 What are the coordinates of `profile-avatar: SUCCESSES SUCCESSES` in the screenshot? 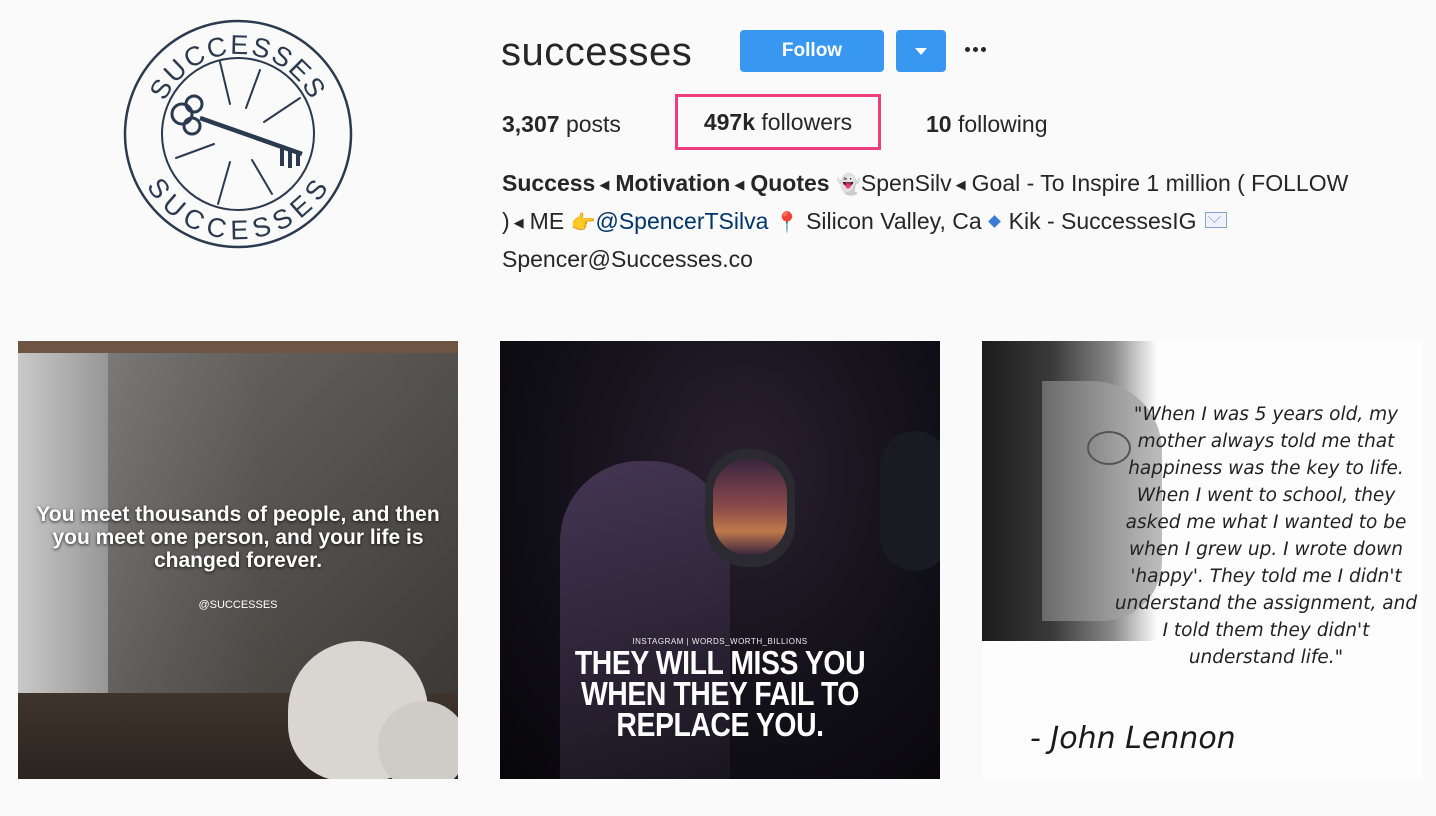 It's located at (238, 134).